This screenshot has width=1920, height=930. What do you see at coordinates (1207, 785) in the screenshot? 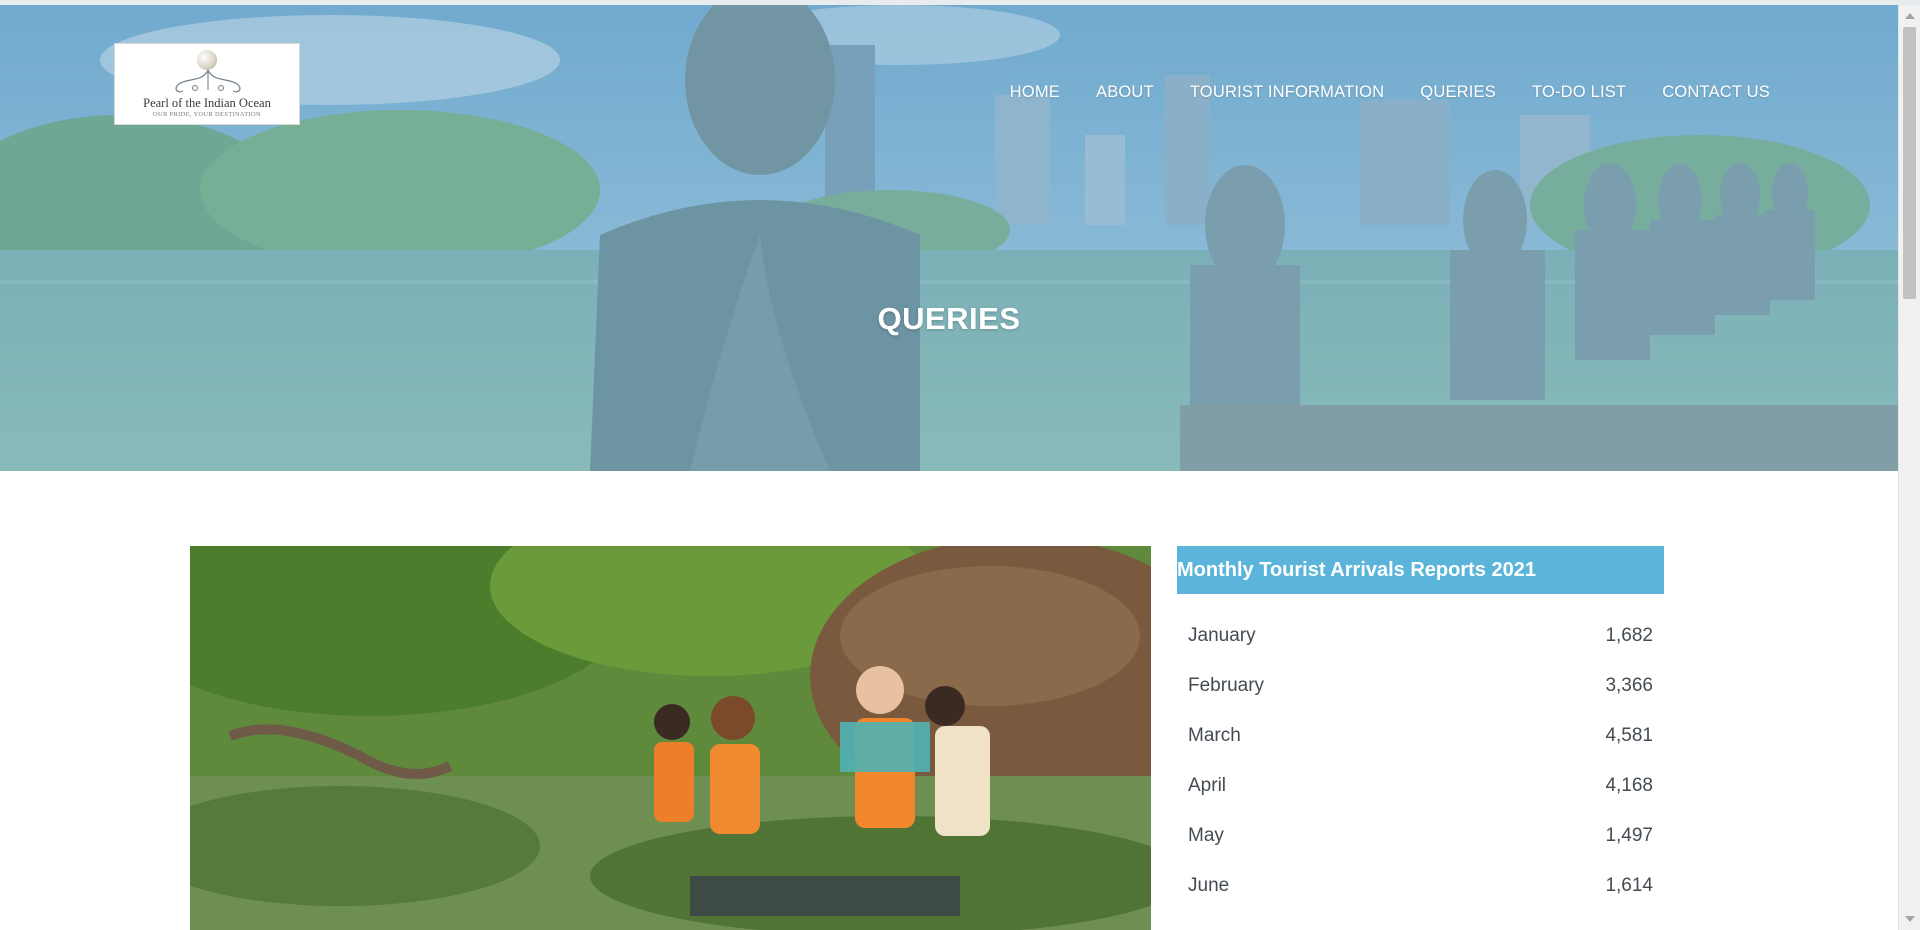
I see `month-cell: April` at bounding box center [1207, 785].